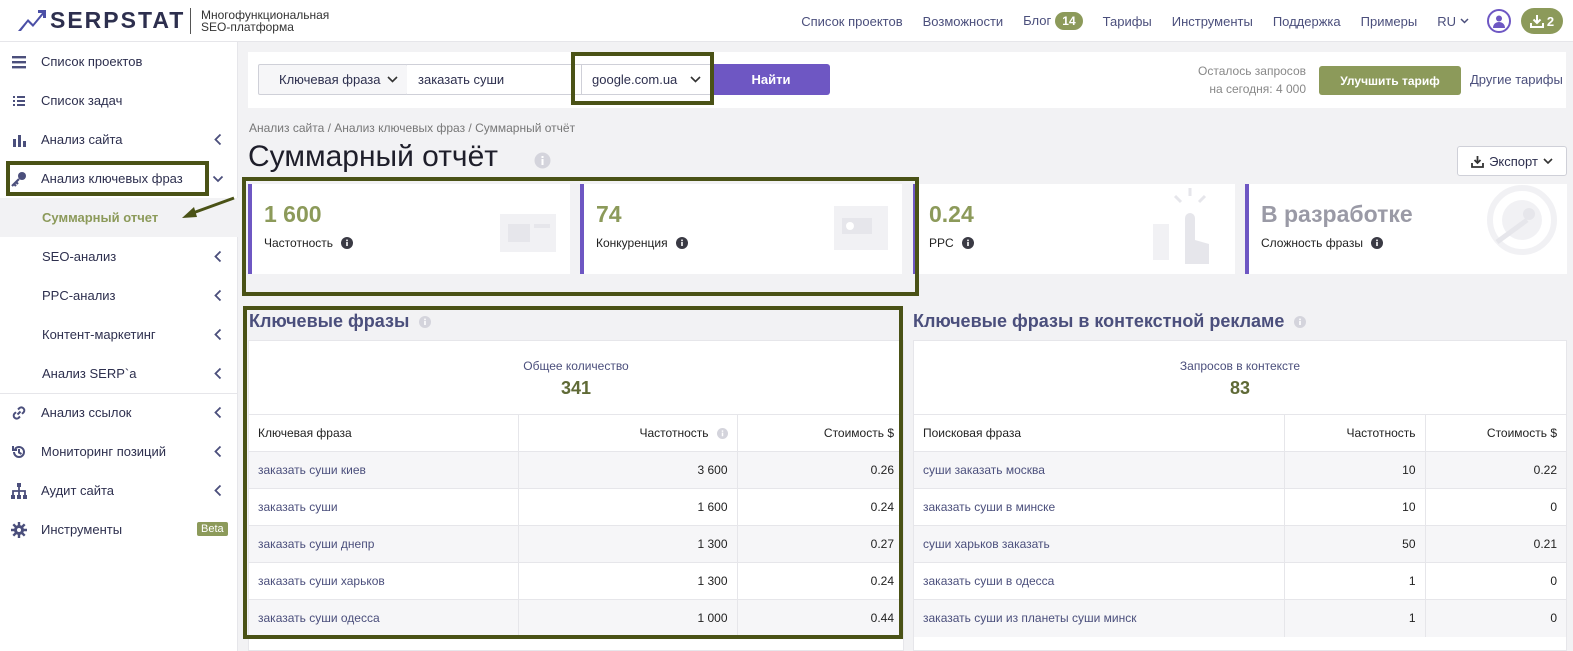  I want to click on serpstat-logo: SERPSTAT, so click(101, 20).